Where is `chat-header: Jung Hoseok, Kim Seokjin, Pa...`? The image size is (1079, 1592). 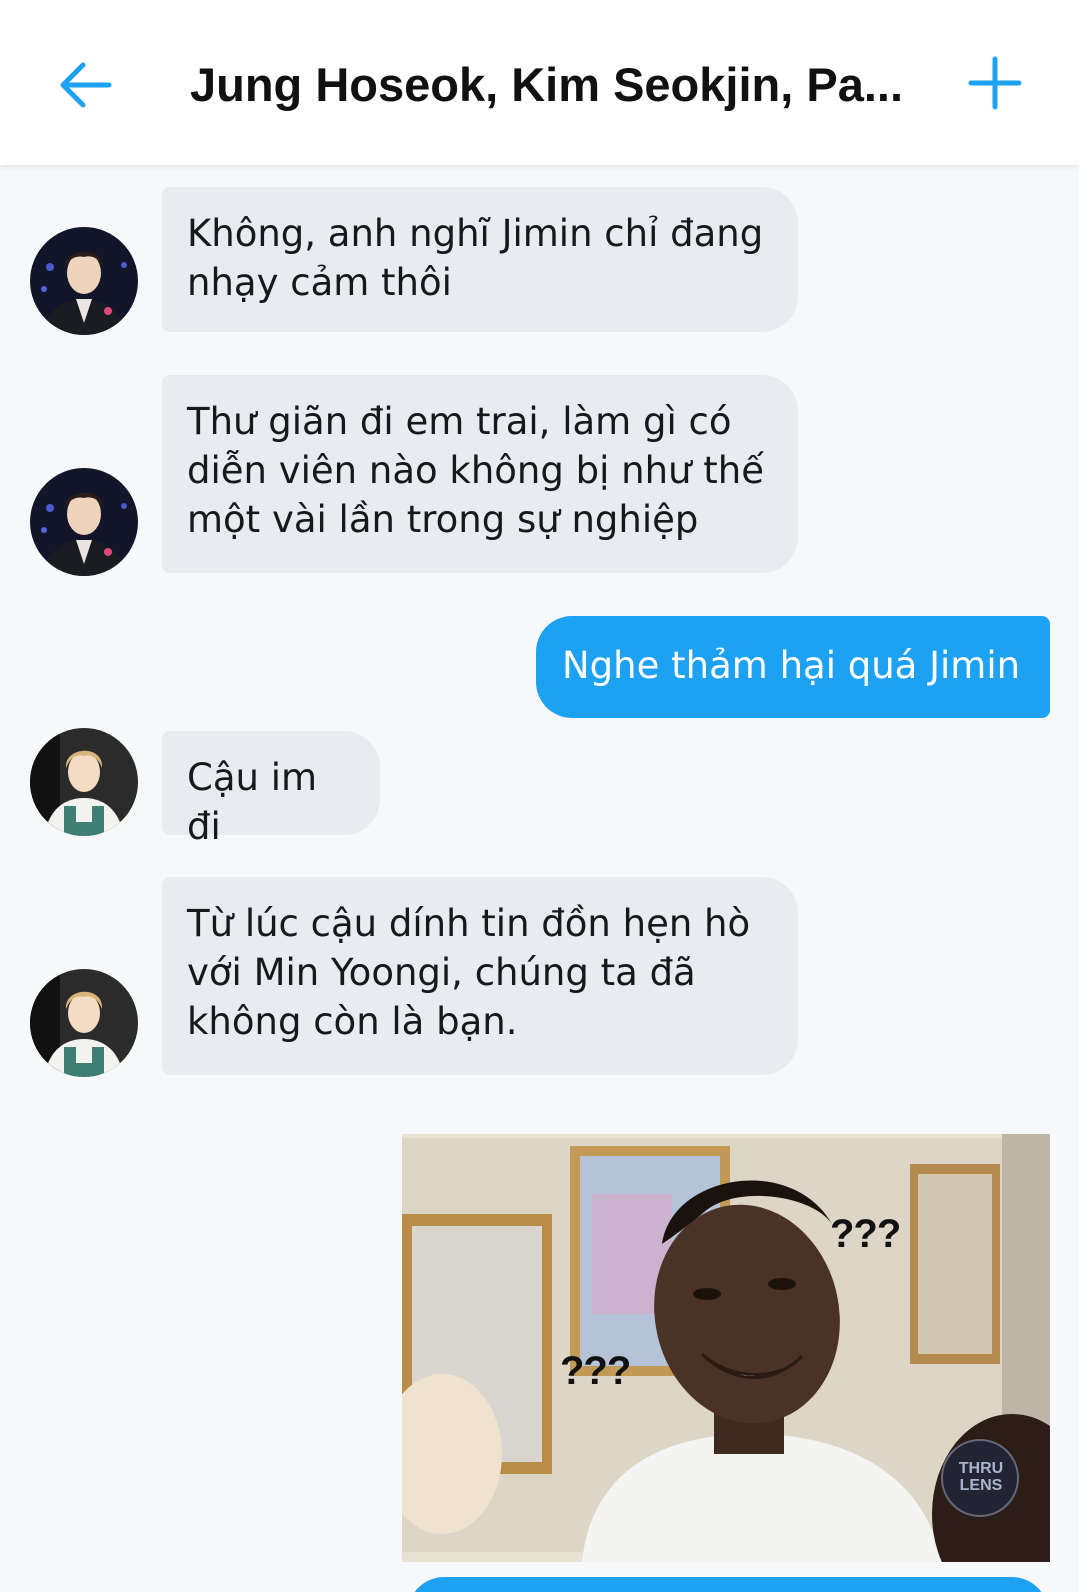
chat-header: Jung Hoseok, Kim Seokjin, Pa... is located at coordinates (539, 82).